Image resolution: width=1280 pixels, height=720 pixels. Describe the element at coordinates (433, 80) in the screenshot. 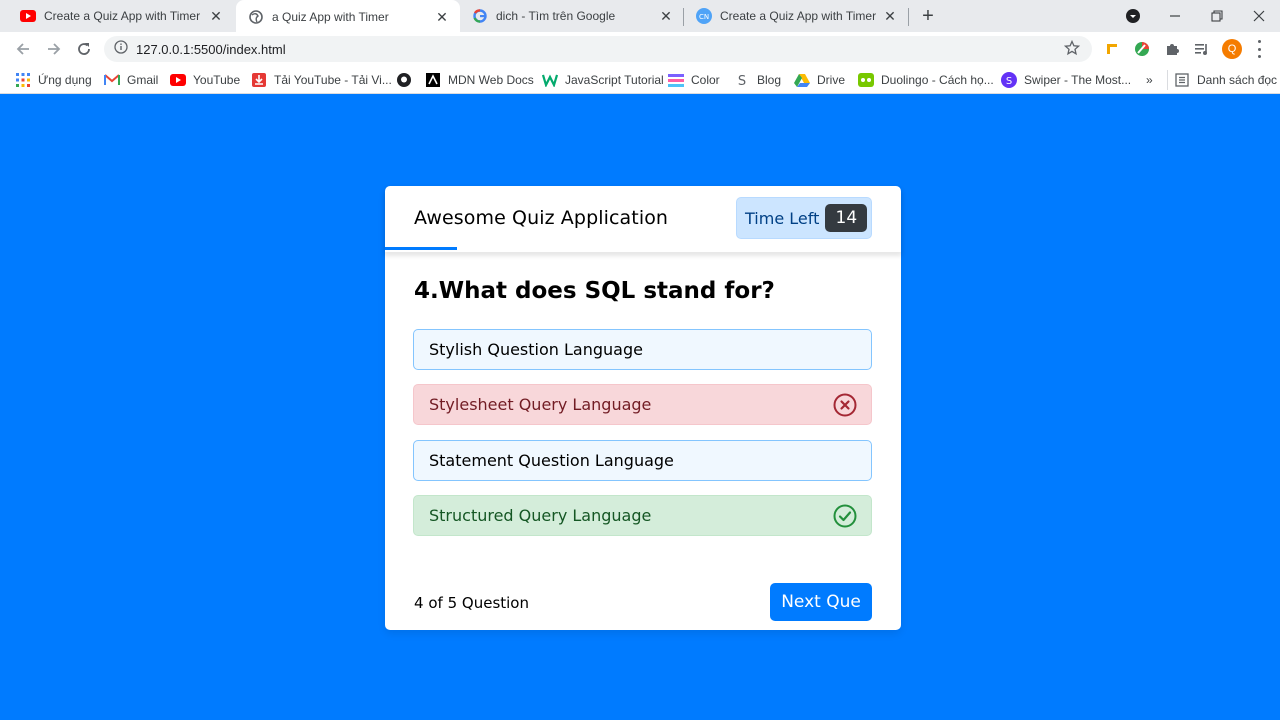

I see `mdn-icon` at that location.